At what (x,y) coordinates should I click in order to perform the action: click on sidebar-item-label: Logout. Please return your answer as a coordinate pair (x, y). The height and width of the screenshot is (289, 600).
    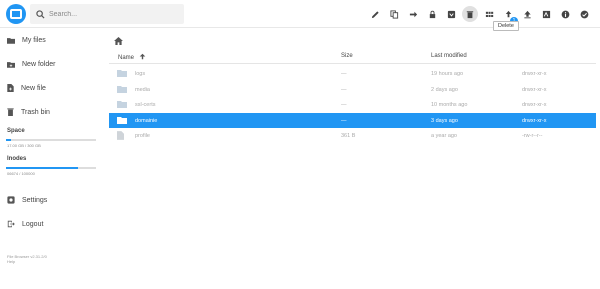
    Looking at the image, I should click on (33, 224).